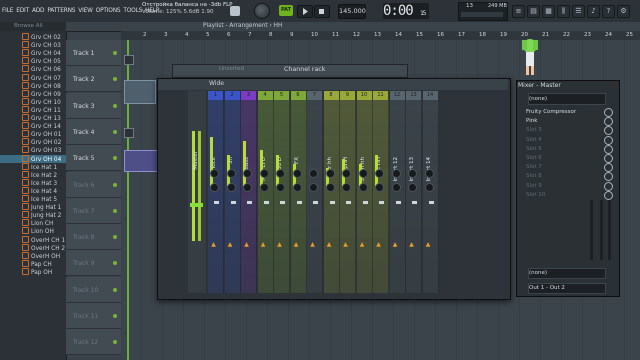  What do you see at coordinates (93, 131) in the screenshot?
I see `track-header: Track 4` at bounding box center [93, 131].